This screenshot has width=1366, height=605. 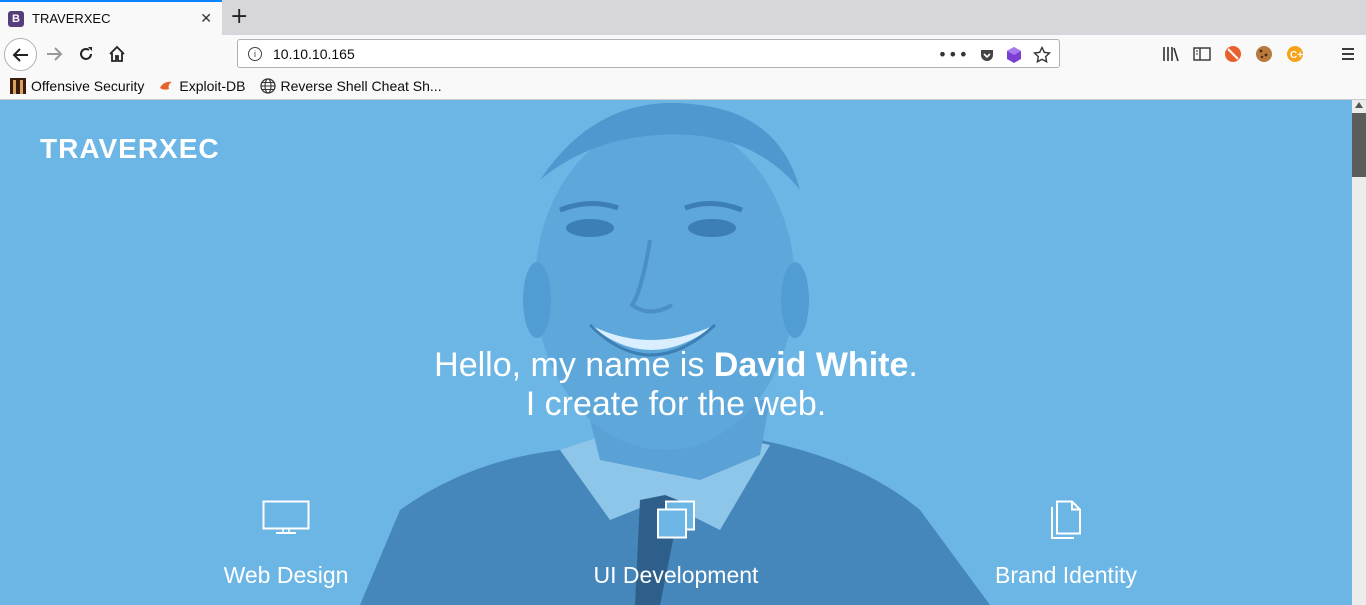 I want to click on exploit-db-icon, so click(x=166, y=85).